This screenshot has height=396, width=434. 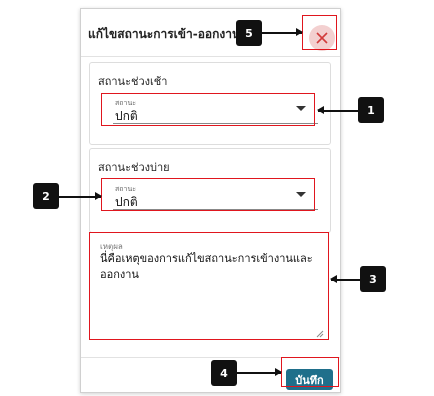 What do you see at coordinates (249, 33) in the screenshot?
I see `annotation-marker-5: 5` at bounding box center [249, 33].